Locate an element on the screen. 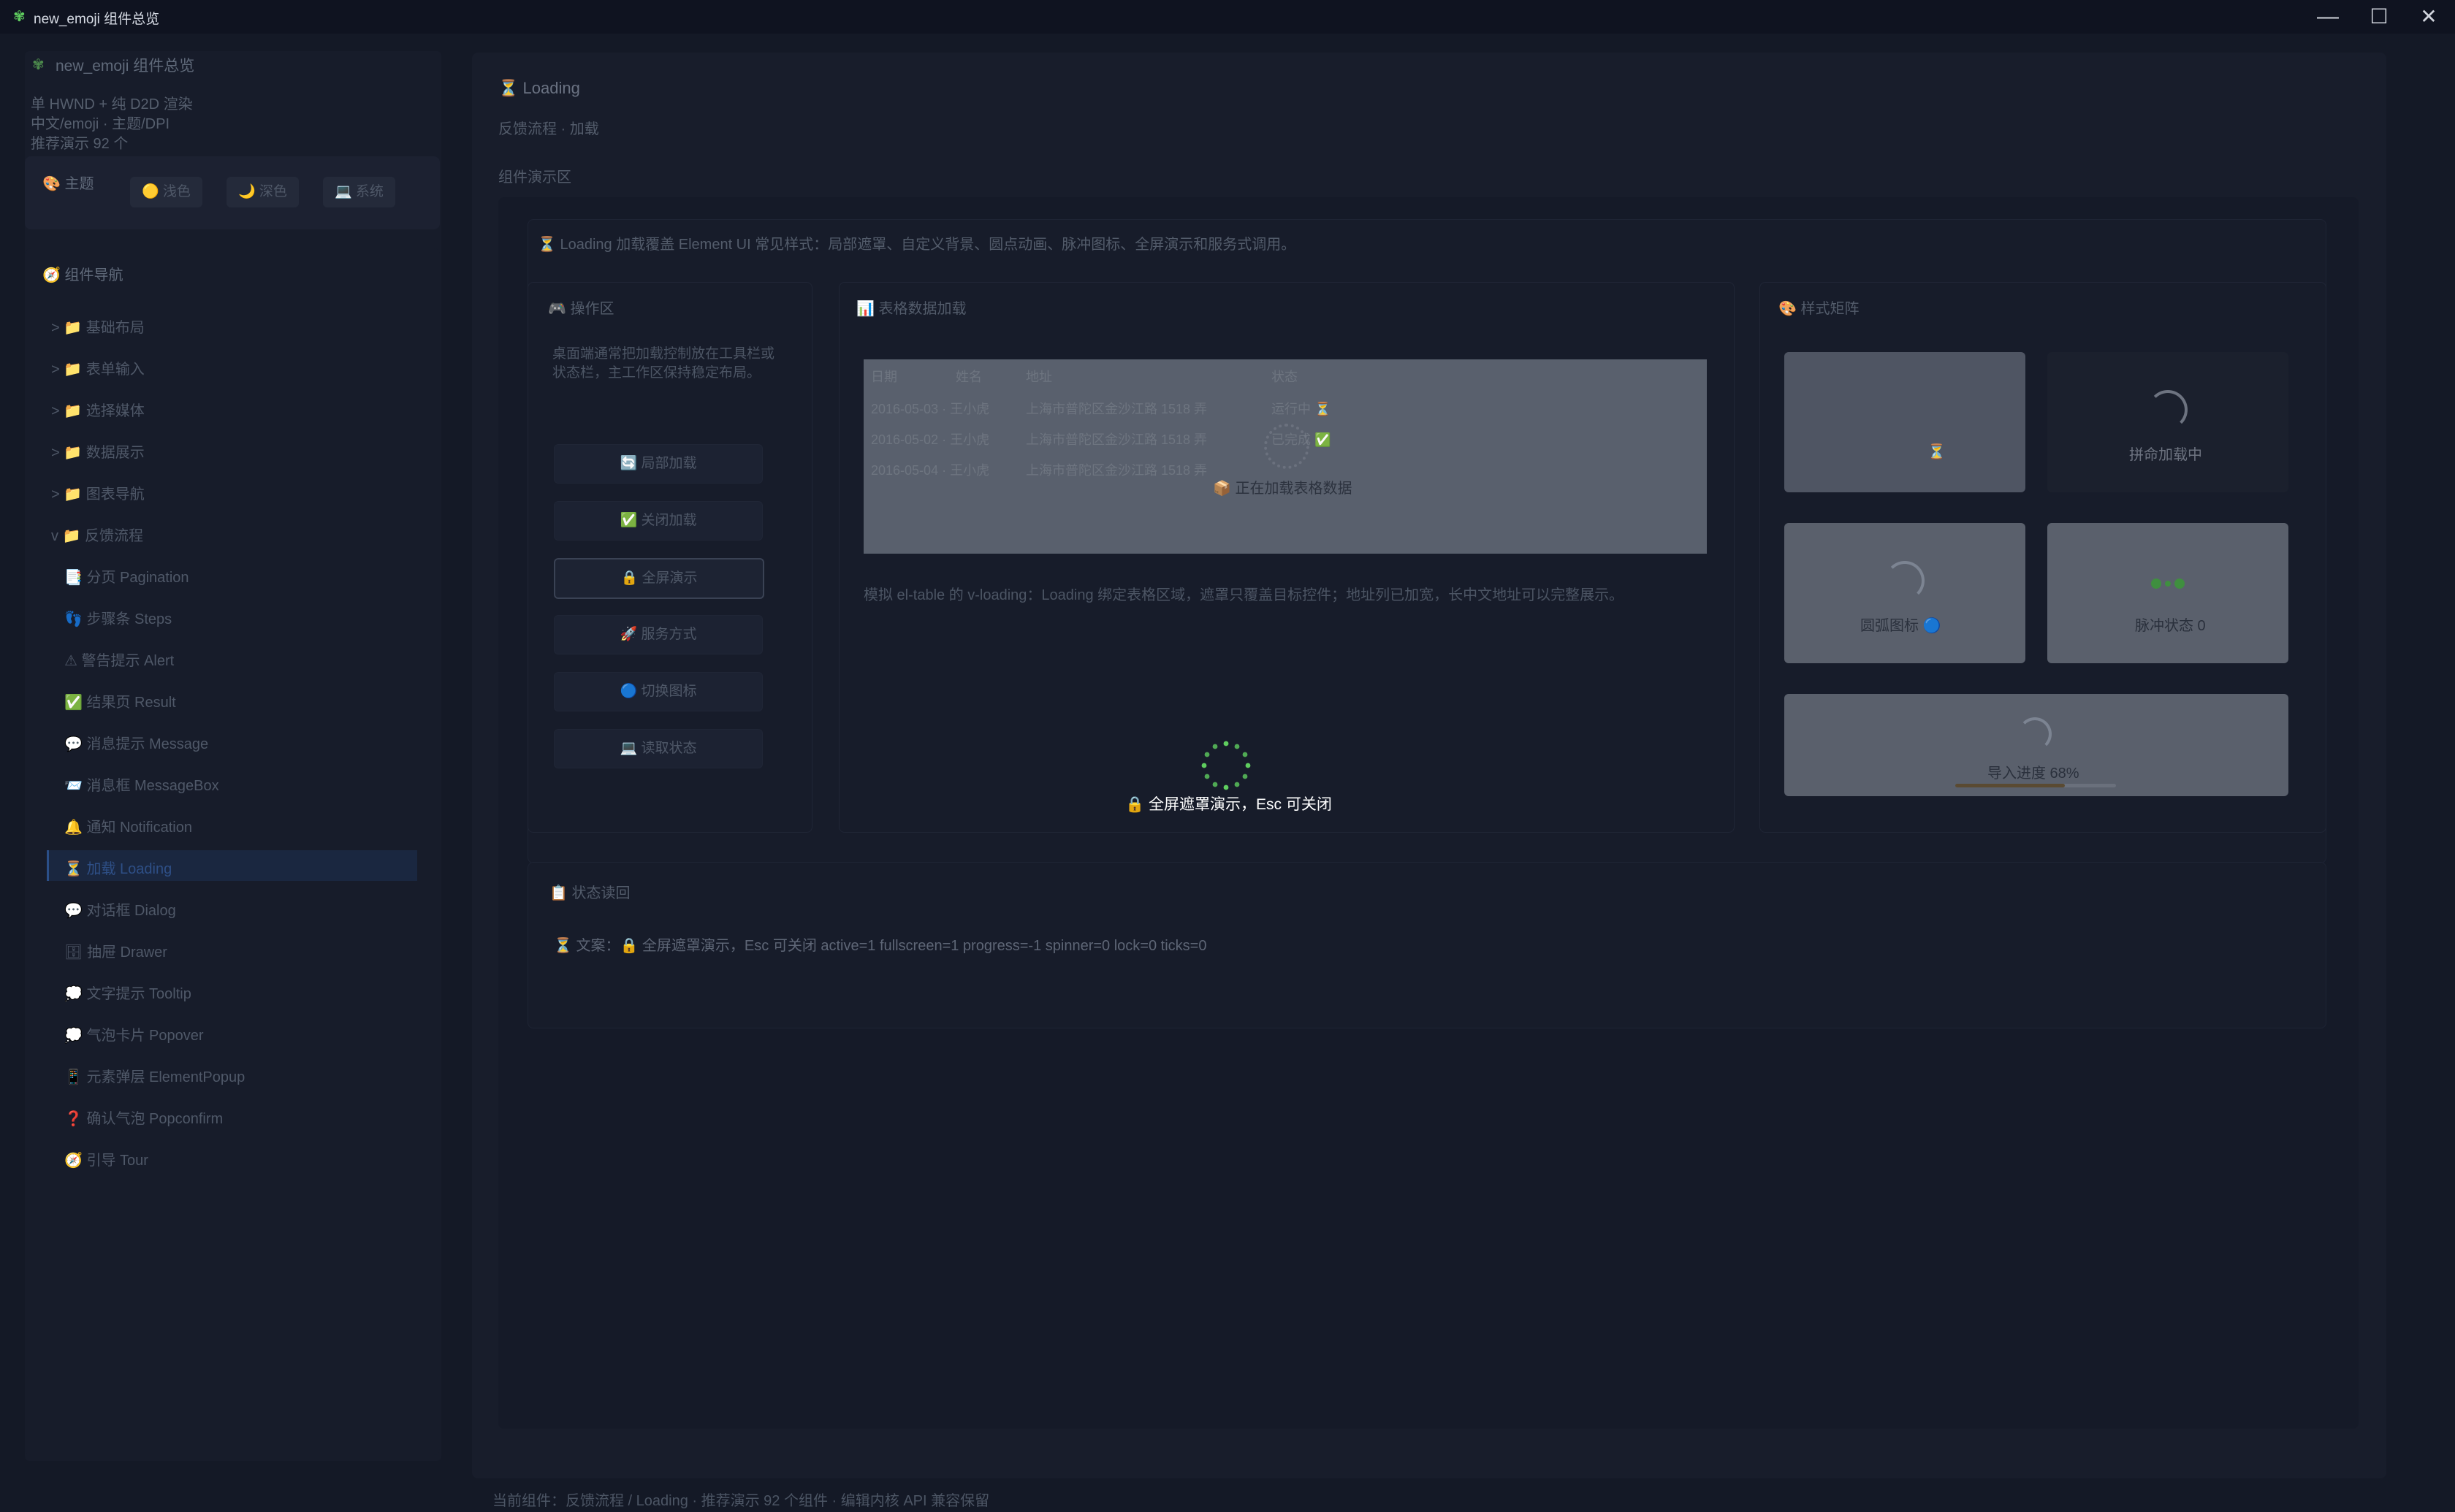 The height and width of the screenshot is (1512, 2455). style-box-progress-label: 导入进度 68% is located at coordinates (2033, 773).